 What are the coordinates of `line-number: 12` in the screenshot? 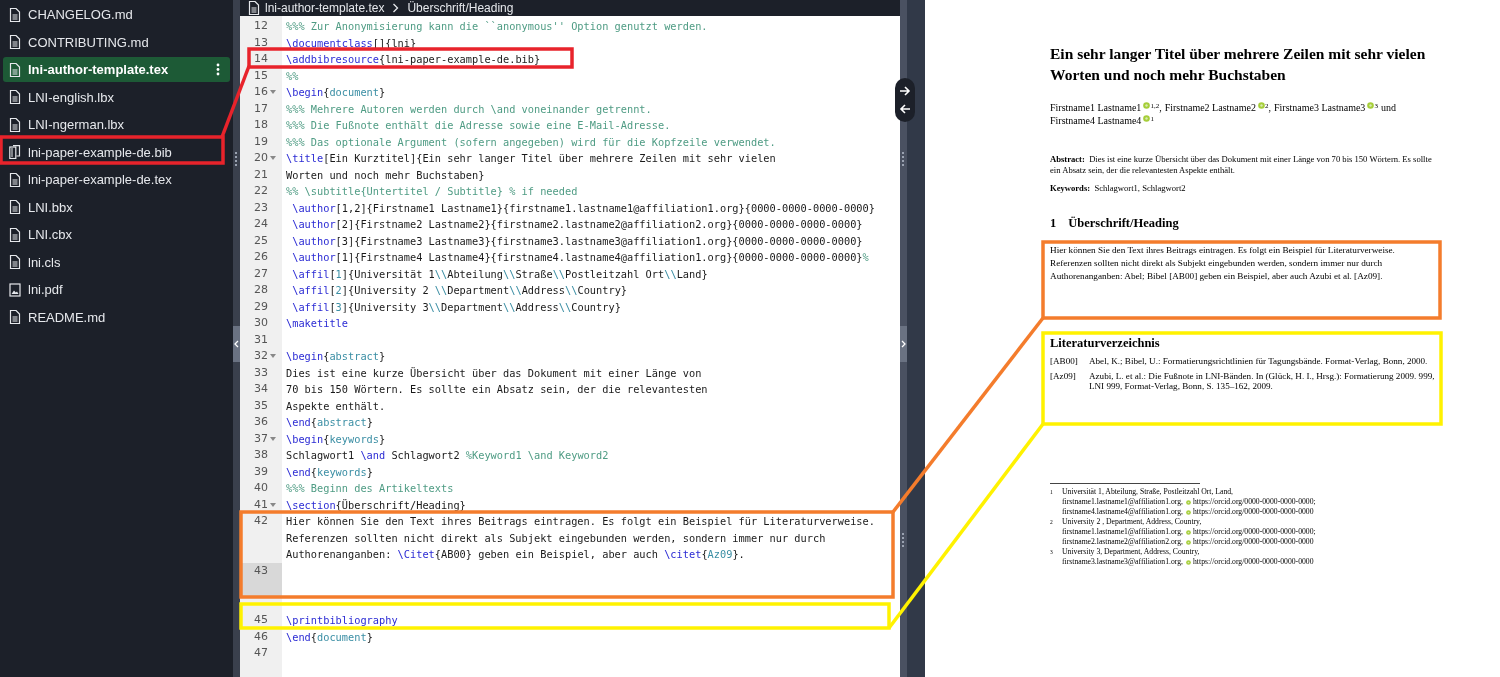 It's located at (261, 26).